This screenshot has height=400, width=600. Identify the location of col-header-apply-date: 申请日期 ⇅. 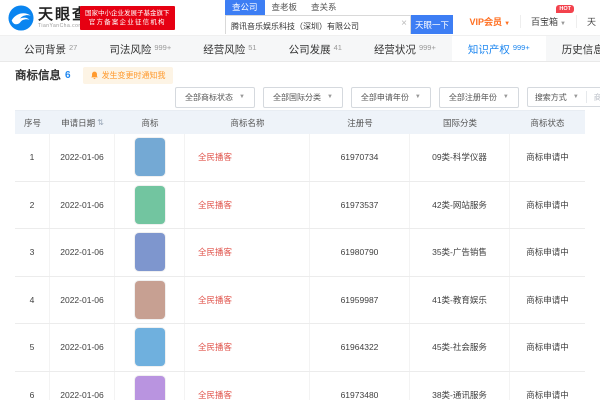
(82, 122).